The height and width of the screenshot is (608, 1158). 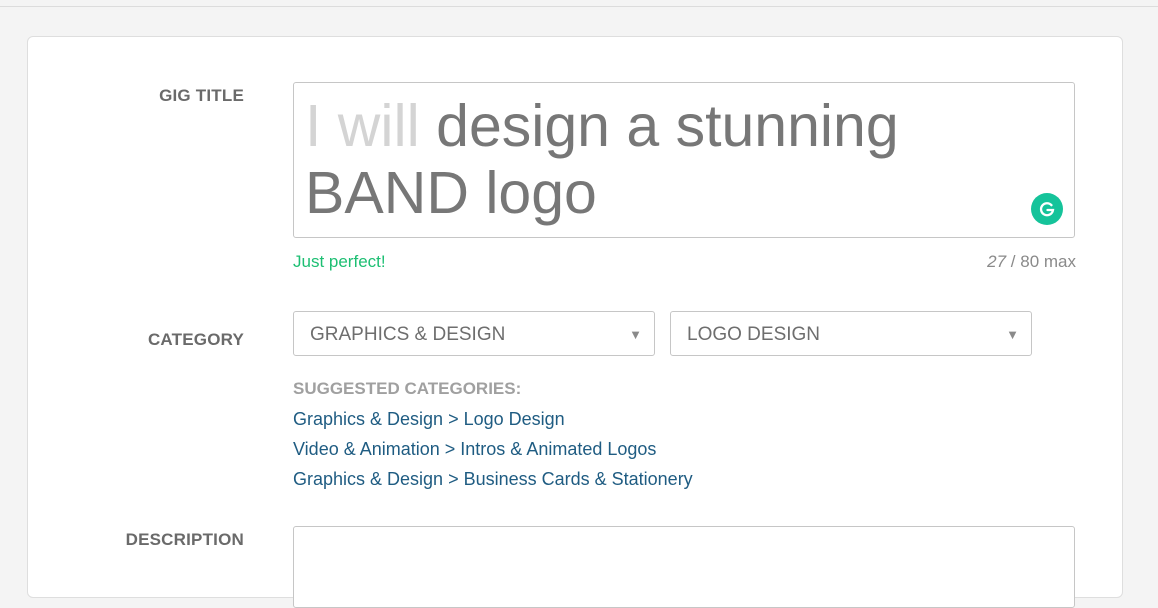 What do you see at coordinates (362, 126) in the screenshot?
I see `gig-title-prefix: I will` at bounding box center [362, 126].